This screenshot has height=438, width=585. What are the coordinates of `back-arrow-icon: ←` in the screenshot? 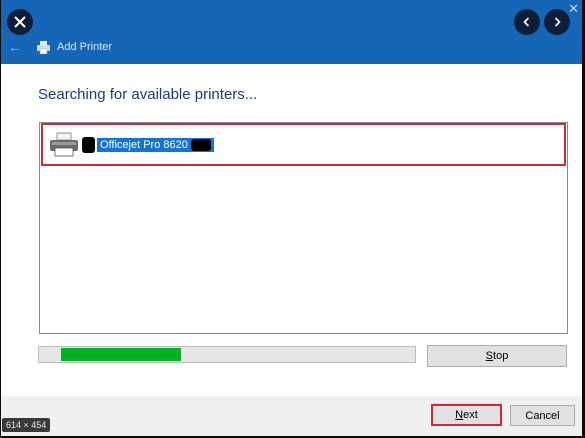 It's located at (15, 47).